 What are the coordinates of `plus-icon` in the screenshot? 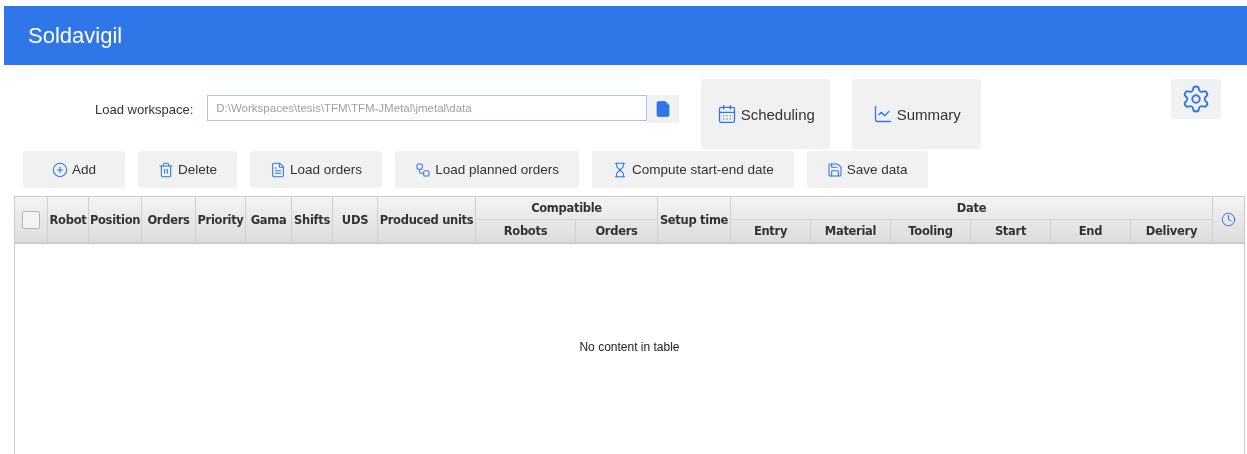 It's located at (60, 169).